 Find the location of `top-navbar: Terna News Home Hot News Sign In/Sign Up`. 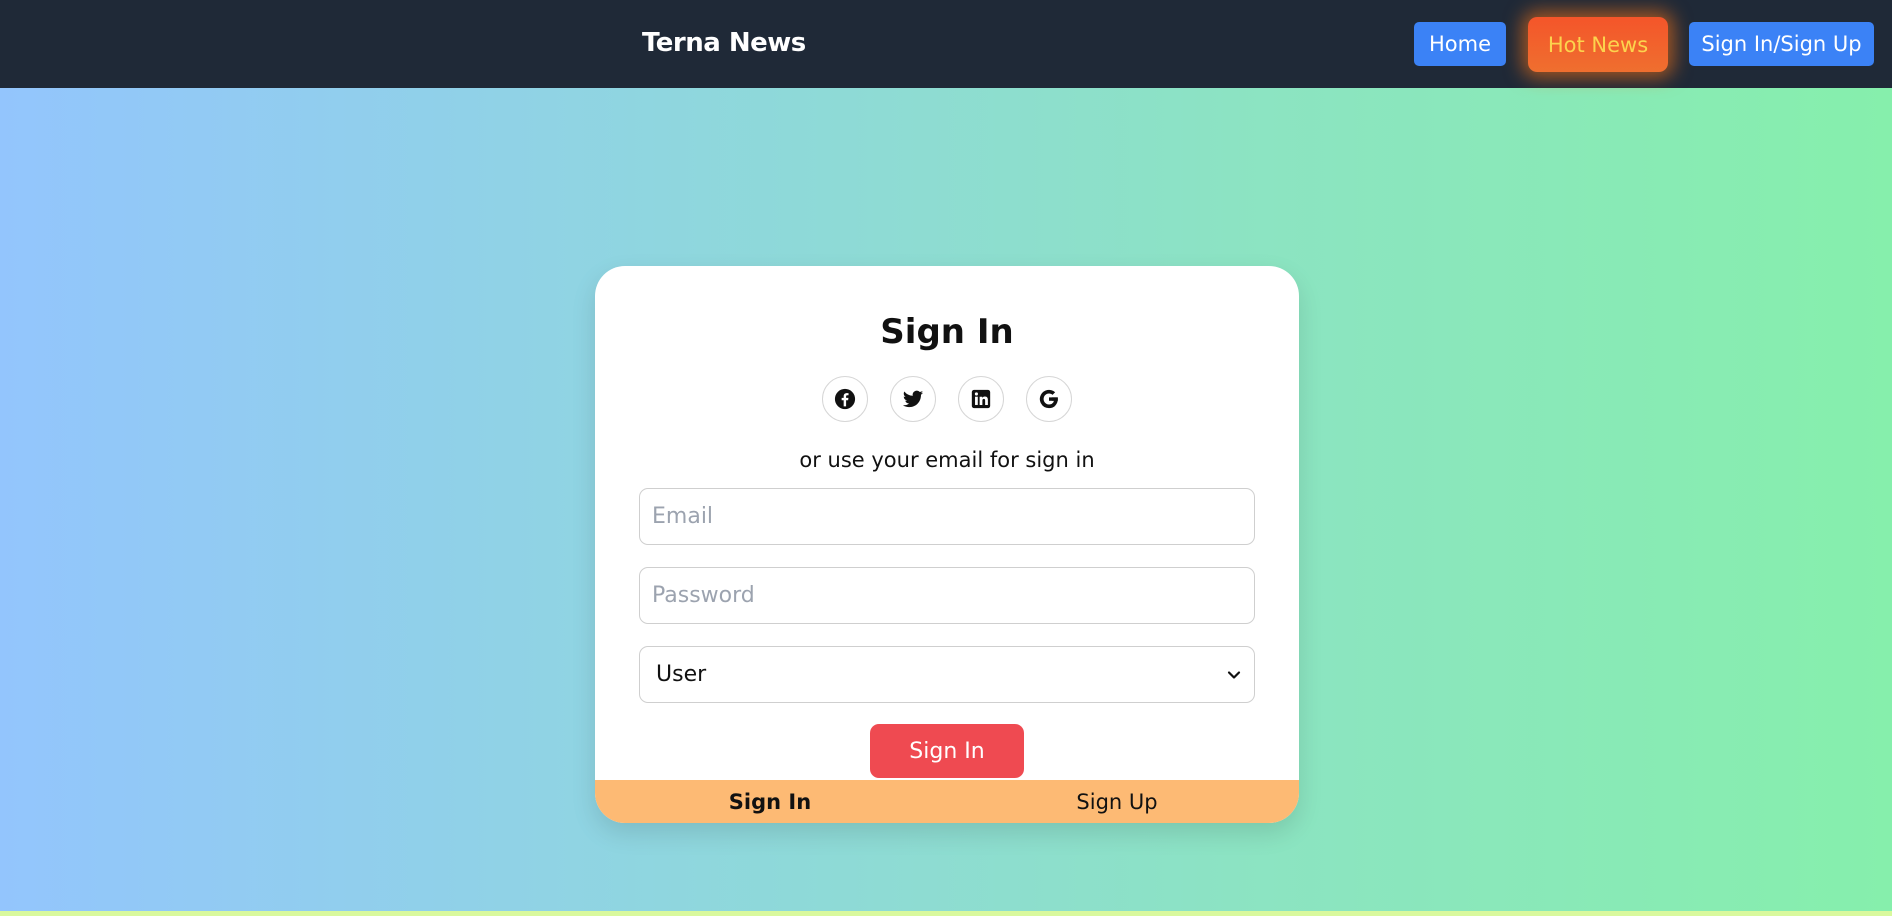

top-navbar: Terna News Home Hot News Sign In/Sign Up is located at coordinates (946, 44).